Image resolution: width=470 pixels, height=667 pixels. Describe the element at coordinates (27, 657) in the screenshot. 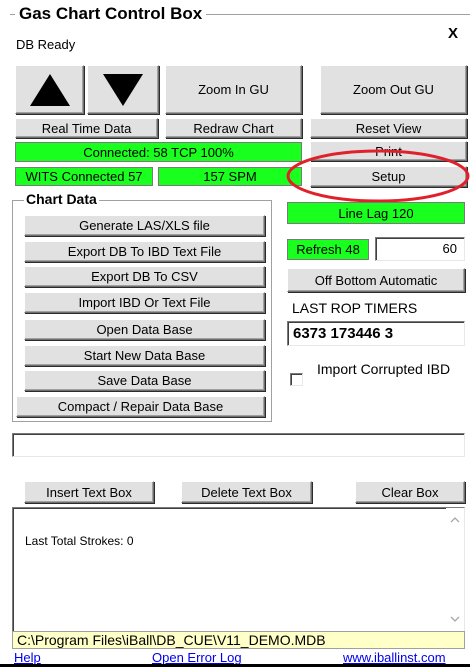

I see `help-link: Help` at that location.